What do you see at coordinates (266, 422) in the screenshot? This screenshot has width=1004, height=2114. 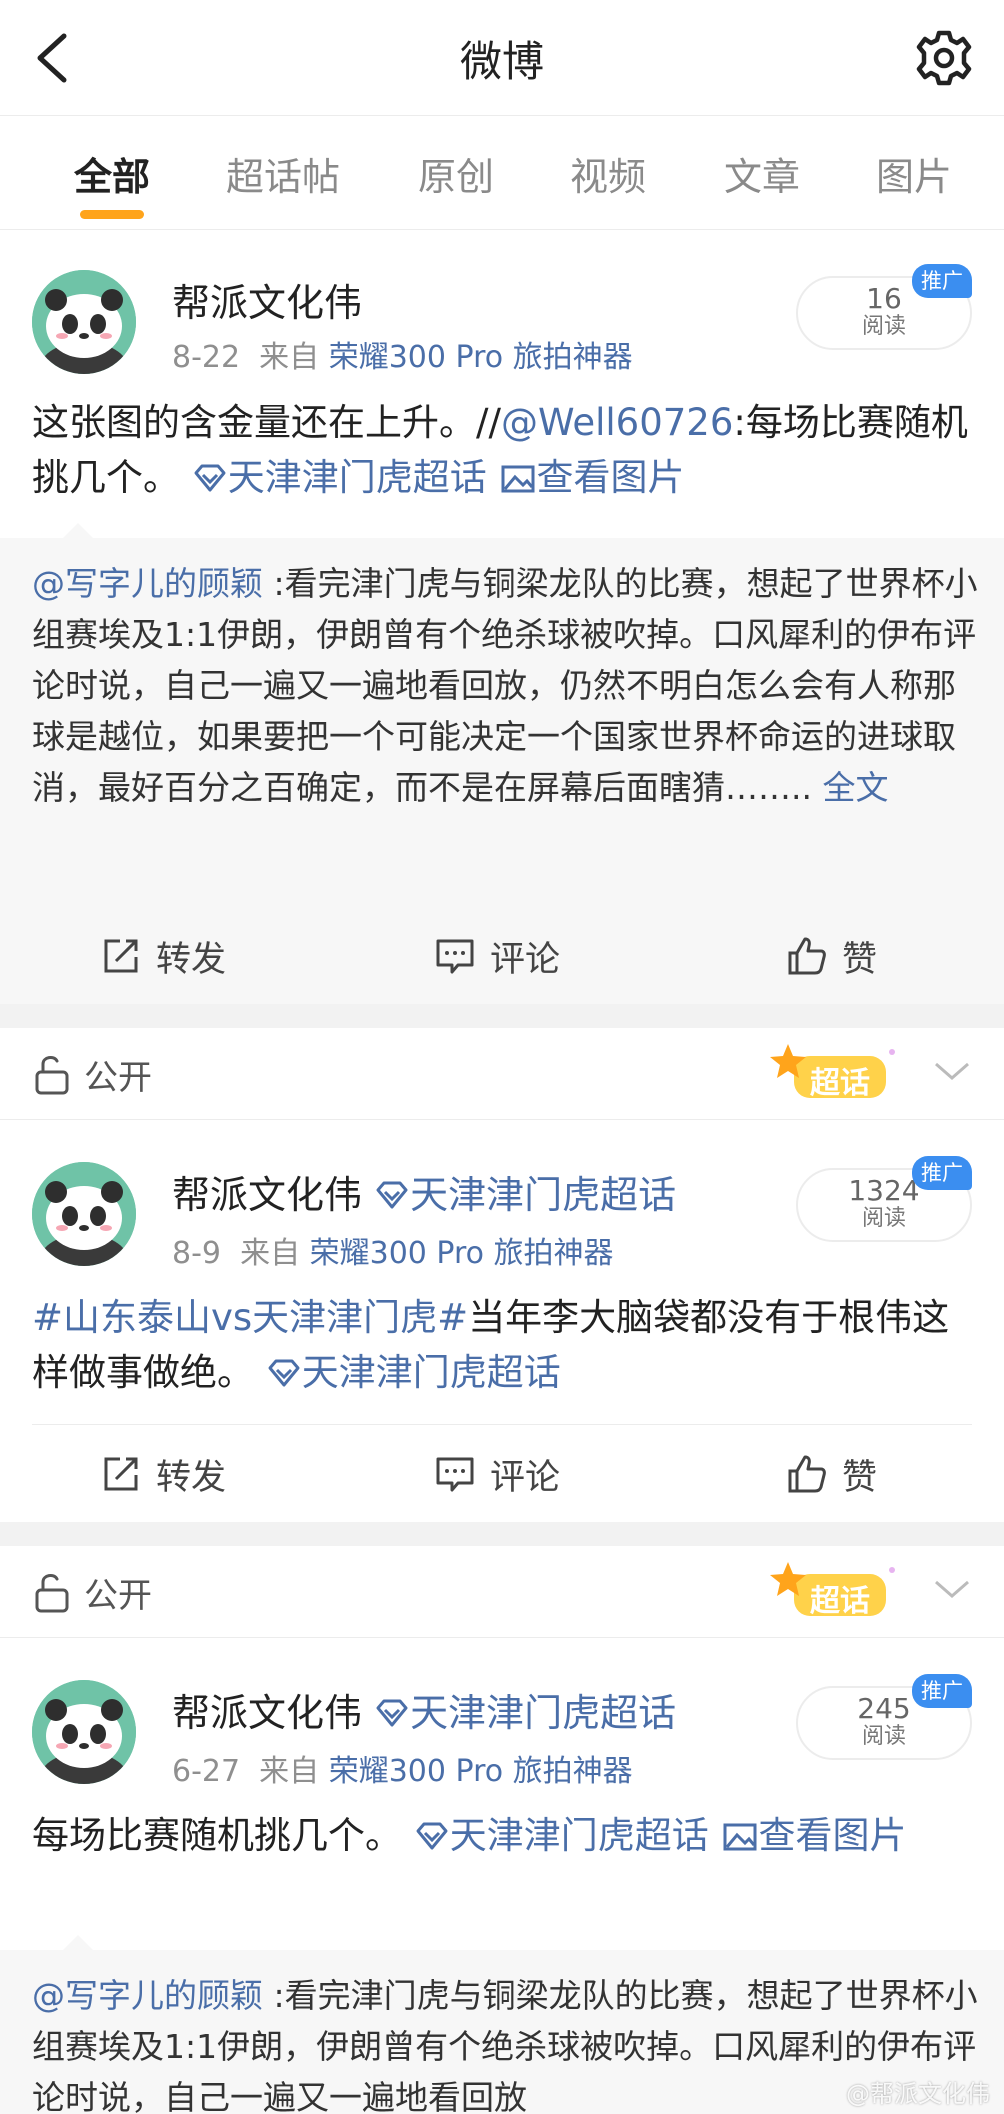 I see `post-text-part: 这张图的含金量还在上升。//` at bounding box center [266, 422].